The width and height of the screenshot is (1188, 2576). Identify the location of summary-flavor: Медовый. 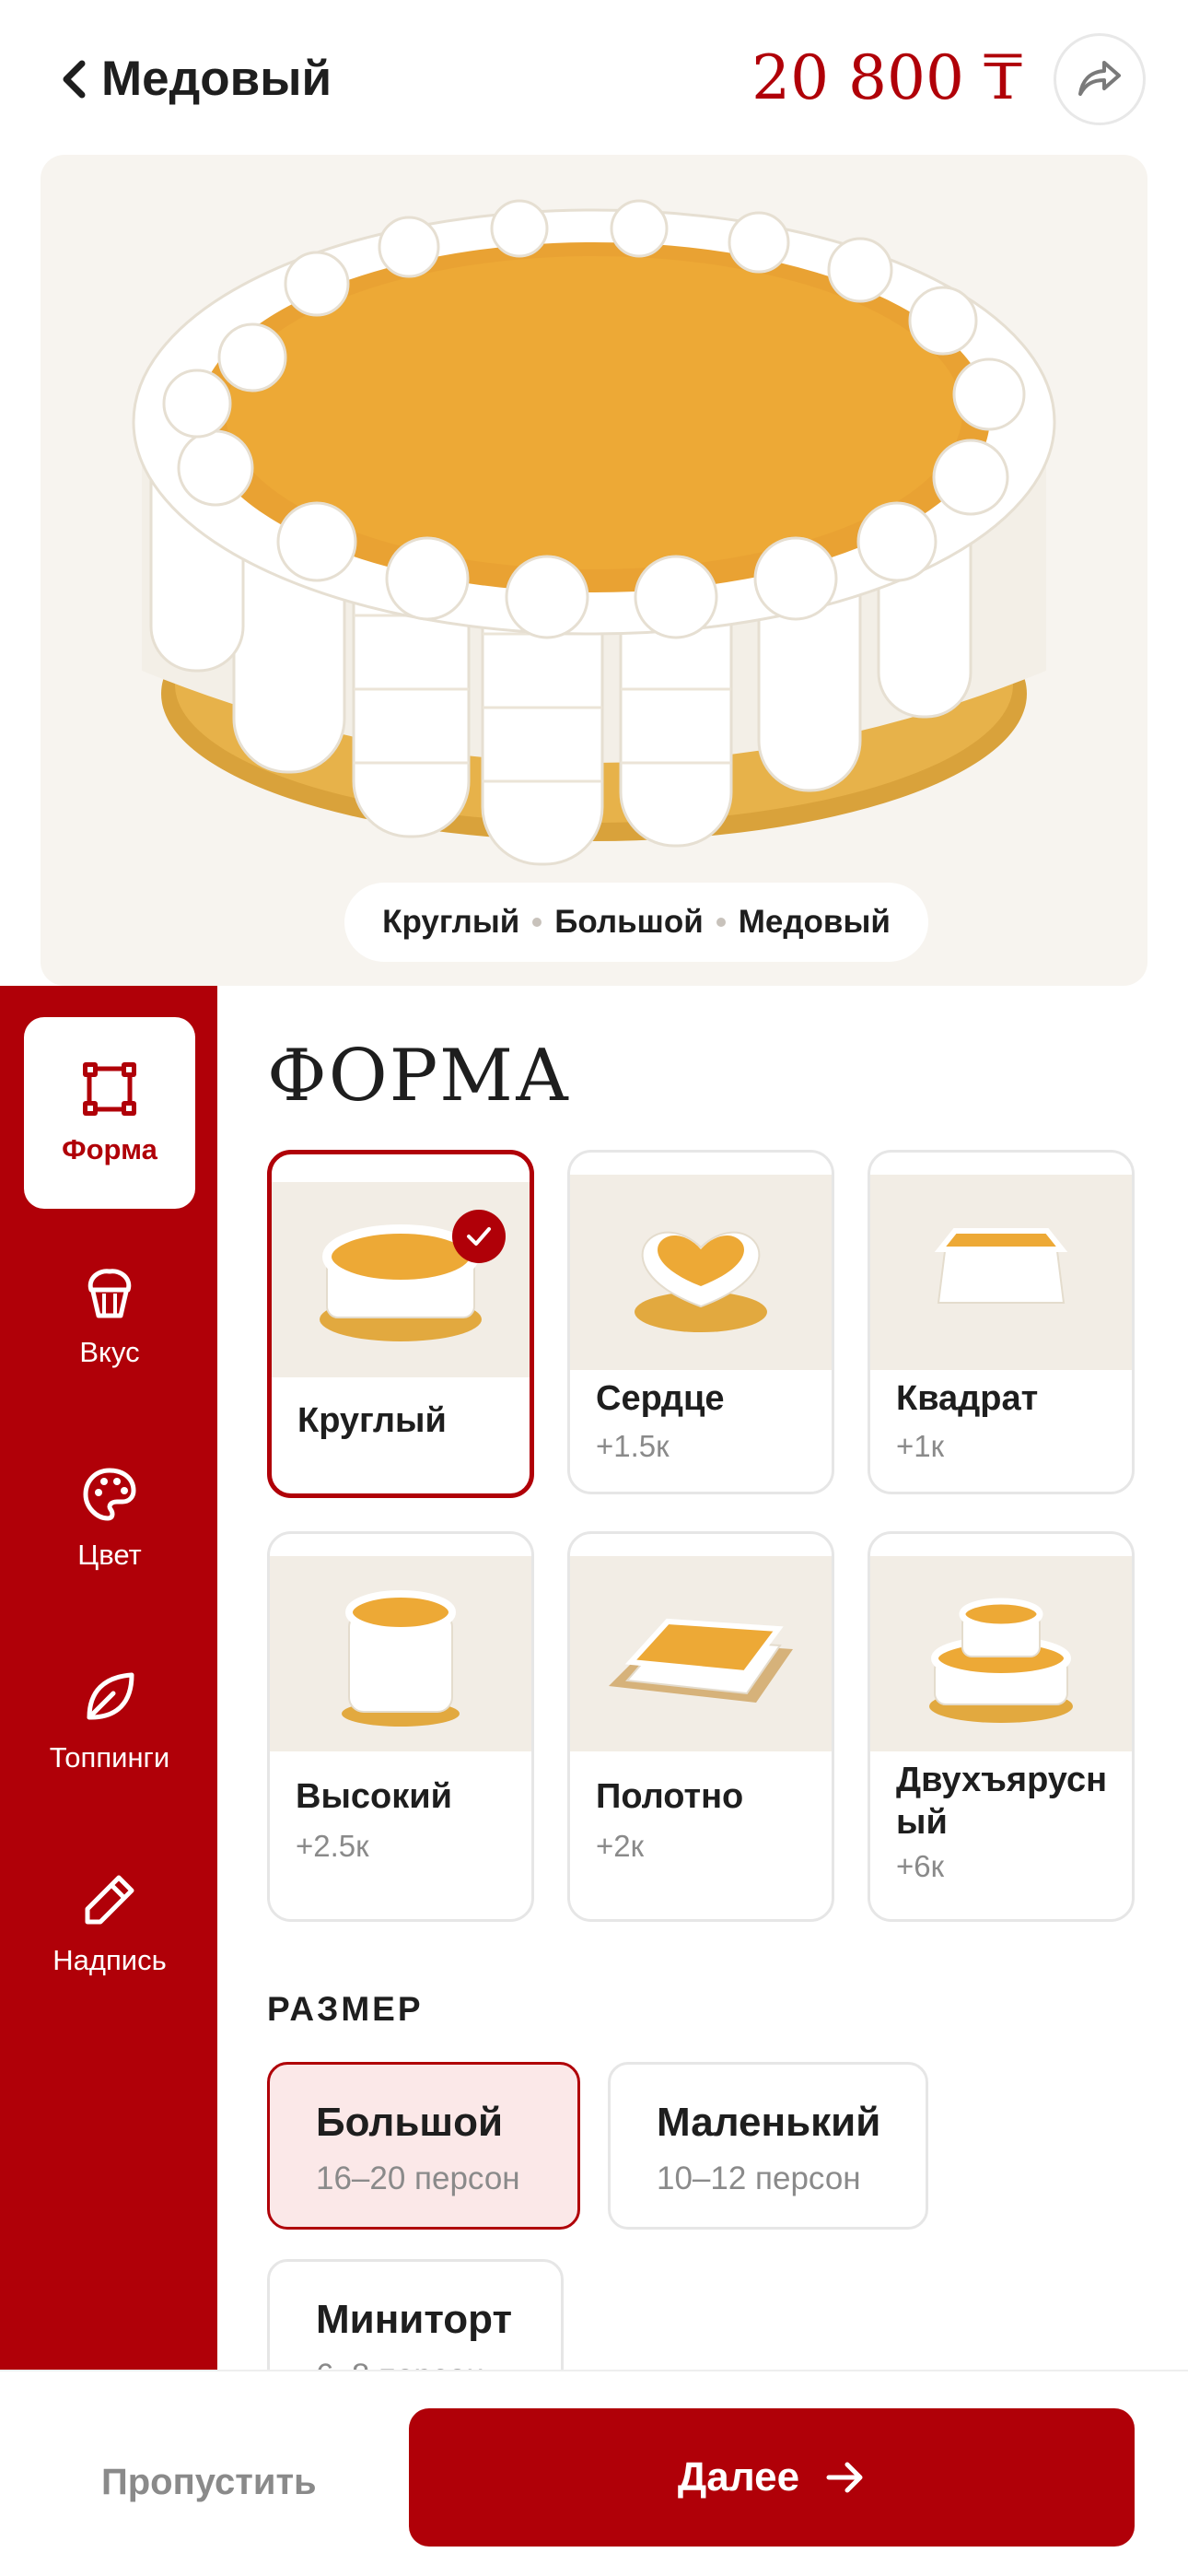
(814, 922).